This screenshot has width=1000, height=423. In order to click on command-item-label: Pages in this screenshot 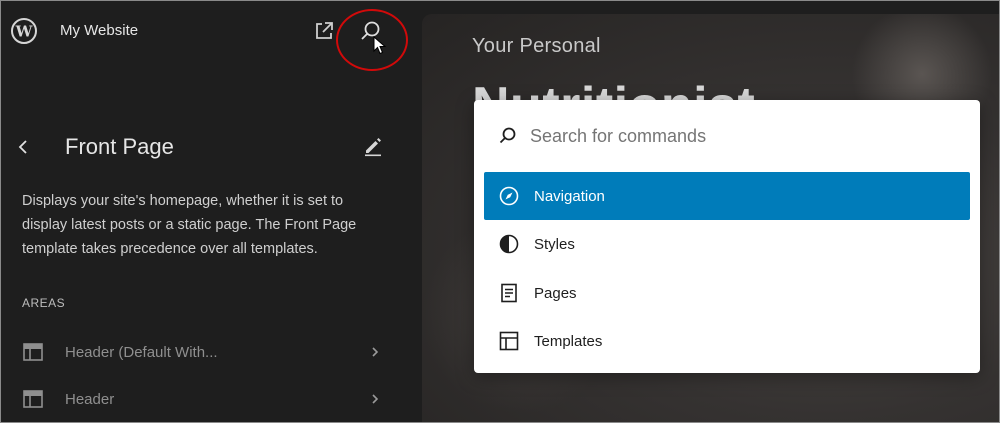, I will do `click(555, 293)`.